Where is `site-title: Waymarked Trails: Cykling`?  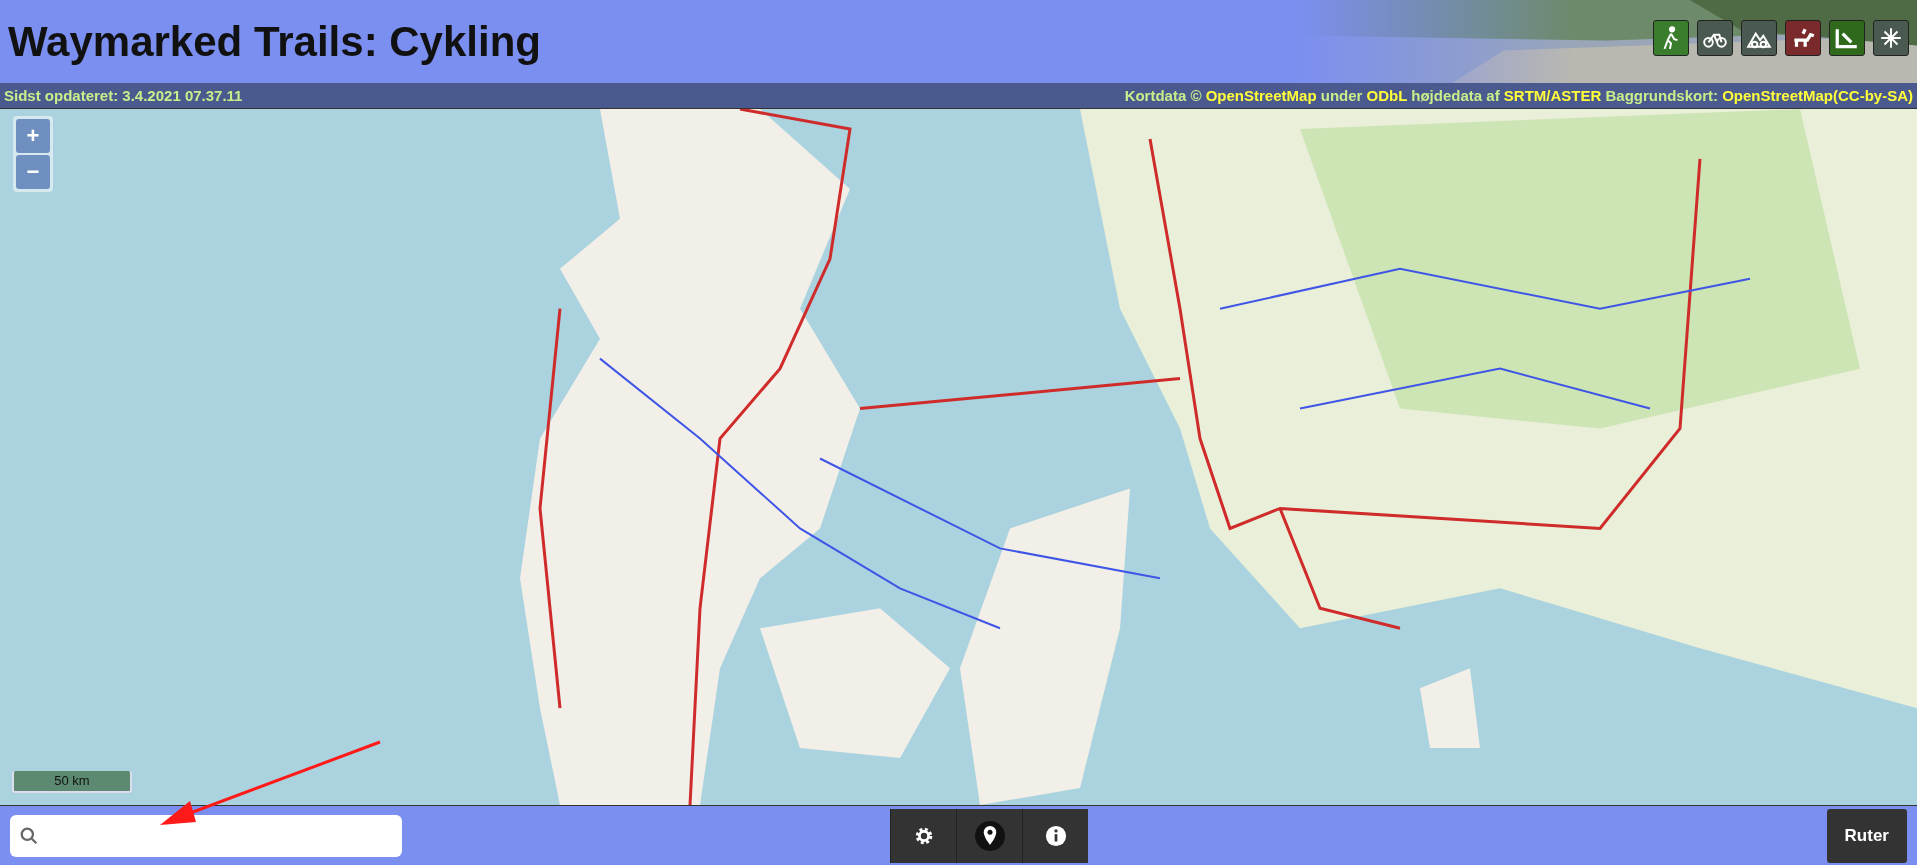
site-title: Waymarked Trails: Cykling is located at coordinates (274, 41).